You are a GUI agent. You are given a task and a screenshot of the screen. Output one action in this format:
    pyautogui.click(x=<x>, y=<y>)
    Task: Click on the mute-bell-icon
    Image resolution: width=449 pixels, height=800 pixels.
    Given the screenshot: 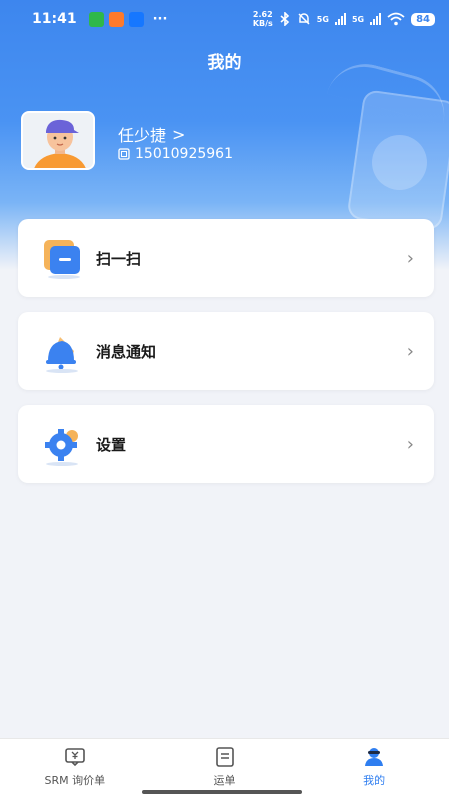 What is the action you would take?
    pyautogui.click(x=304, y=19)
    